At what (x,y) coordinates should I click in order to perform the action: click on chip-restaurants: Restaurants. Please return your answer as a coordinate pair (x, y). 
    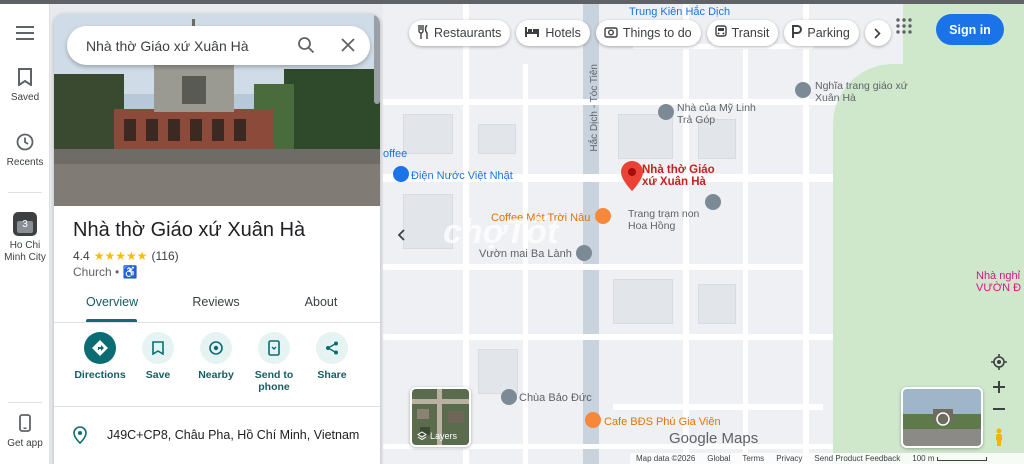
    Looking at the image, I should click on (460, 33).